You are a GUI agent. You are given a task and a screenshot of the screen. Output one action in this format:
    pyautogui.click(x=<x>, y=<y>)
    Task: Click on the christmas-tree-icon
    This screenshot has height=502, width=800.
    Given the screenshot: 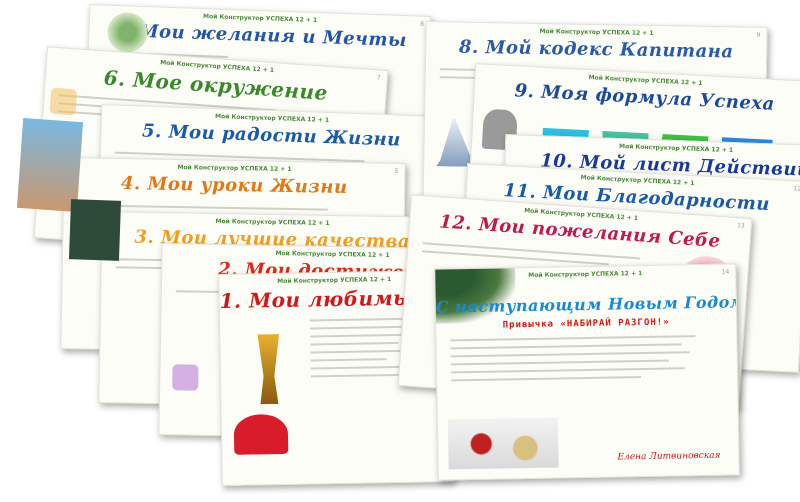 What is the action you would take?
    pyautogui.click(x=127, y=32)
    